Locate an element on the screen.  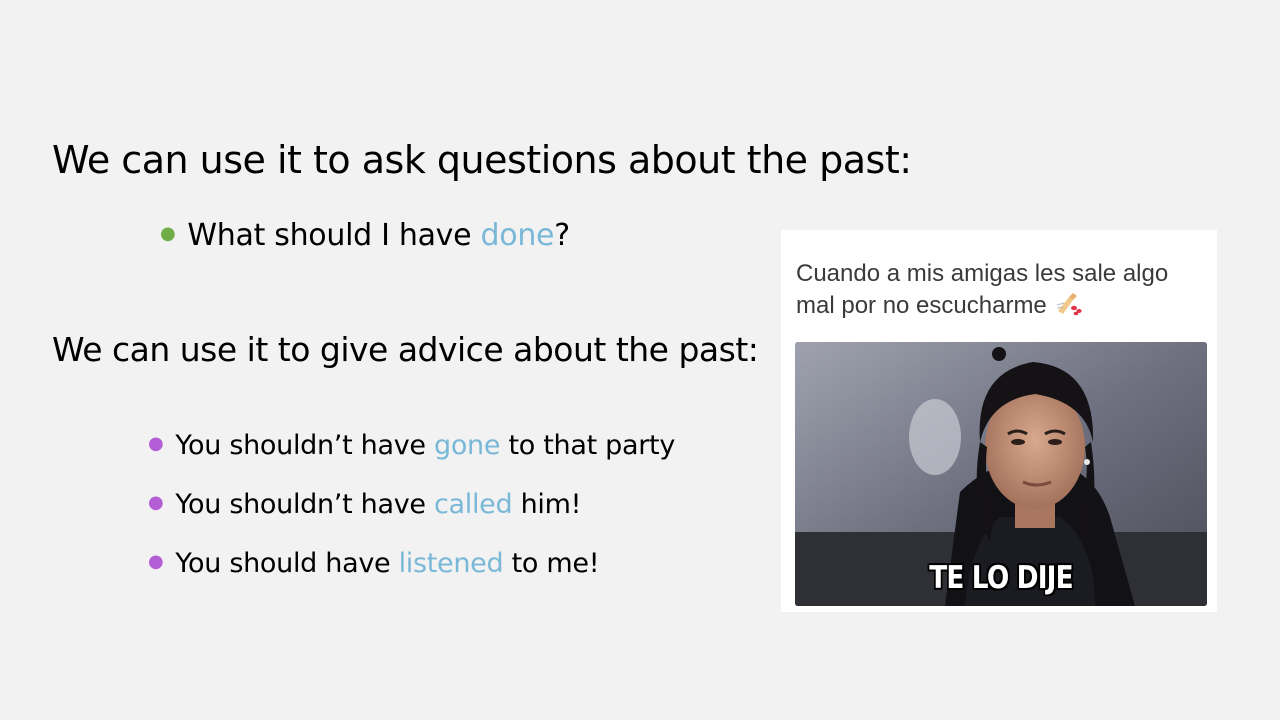
bullet-text-end: him! is located at coordinates (547, 504).